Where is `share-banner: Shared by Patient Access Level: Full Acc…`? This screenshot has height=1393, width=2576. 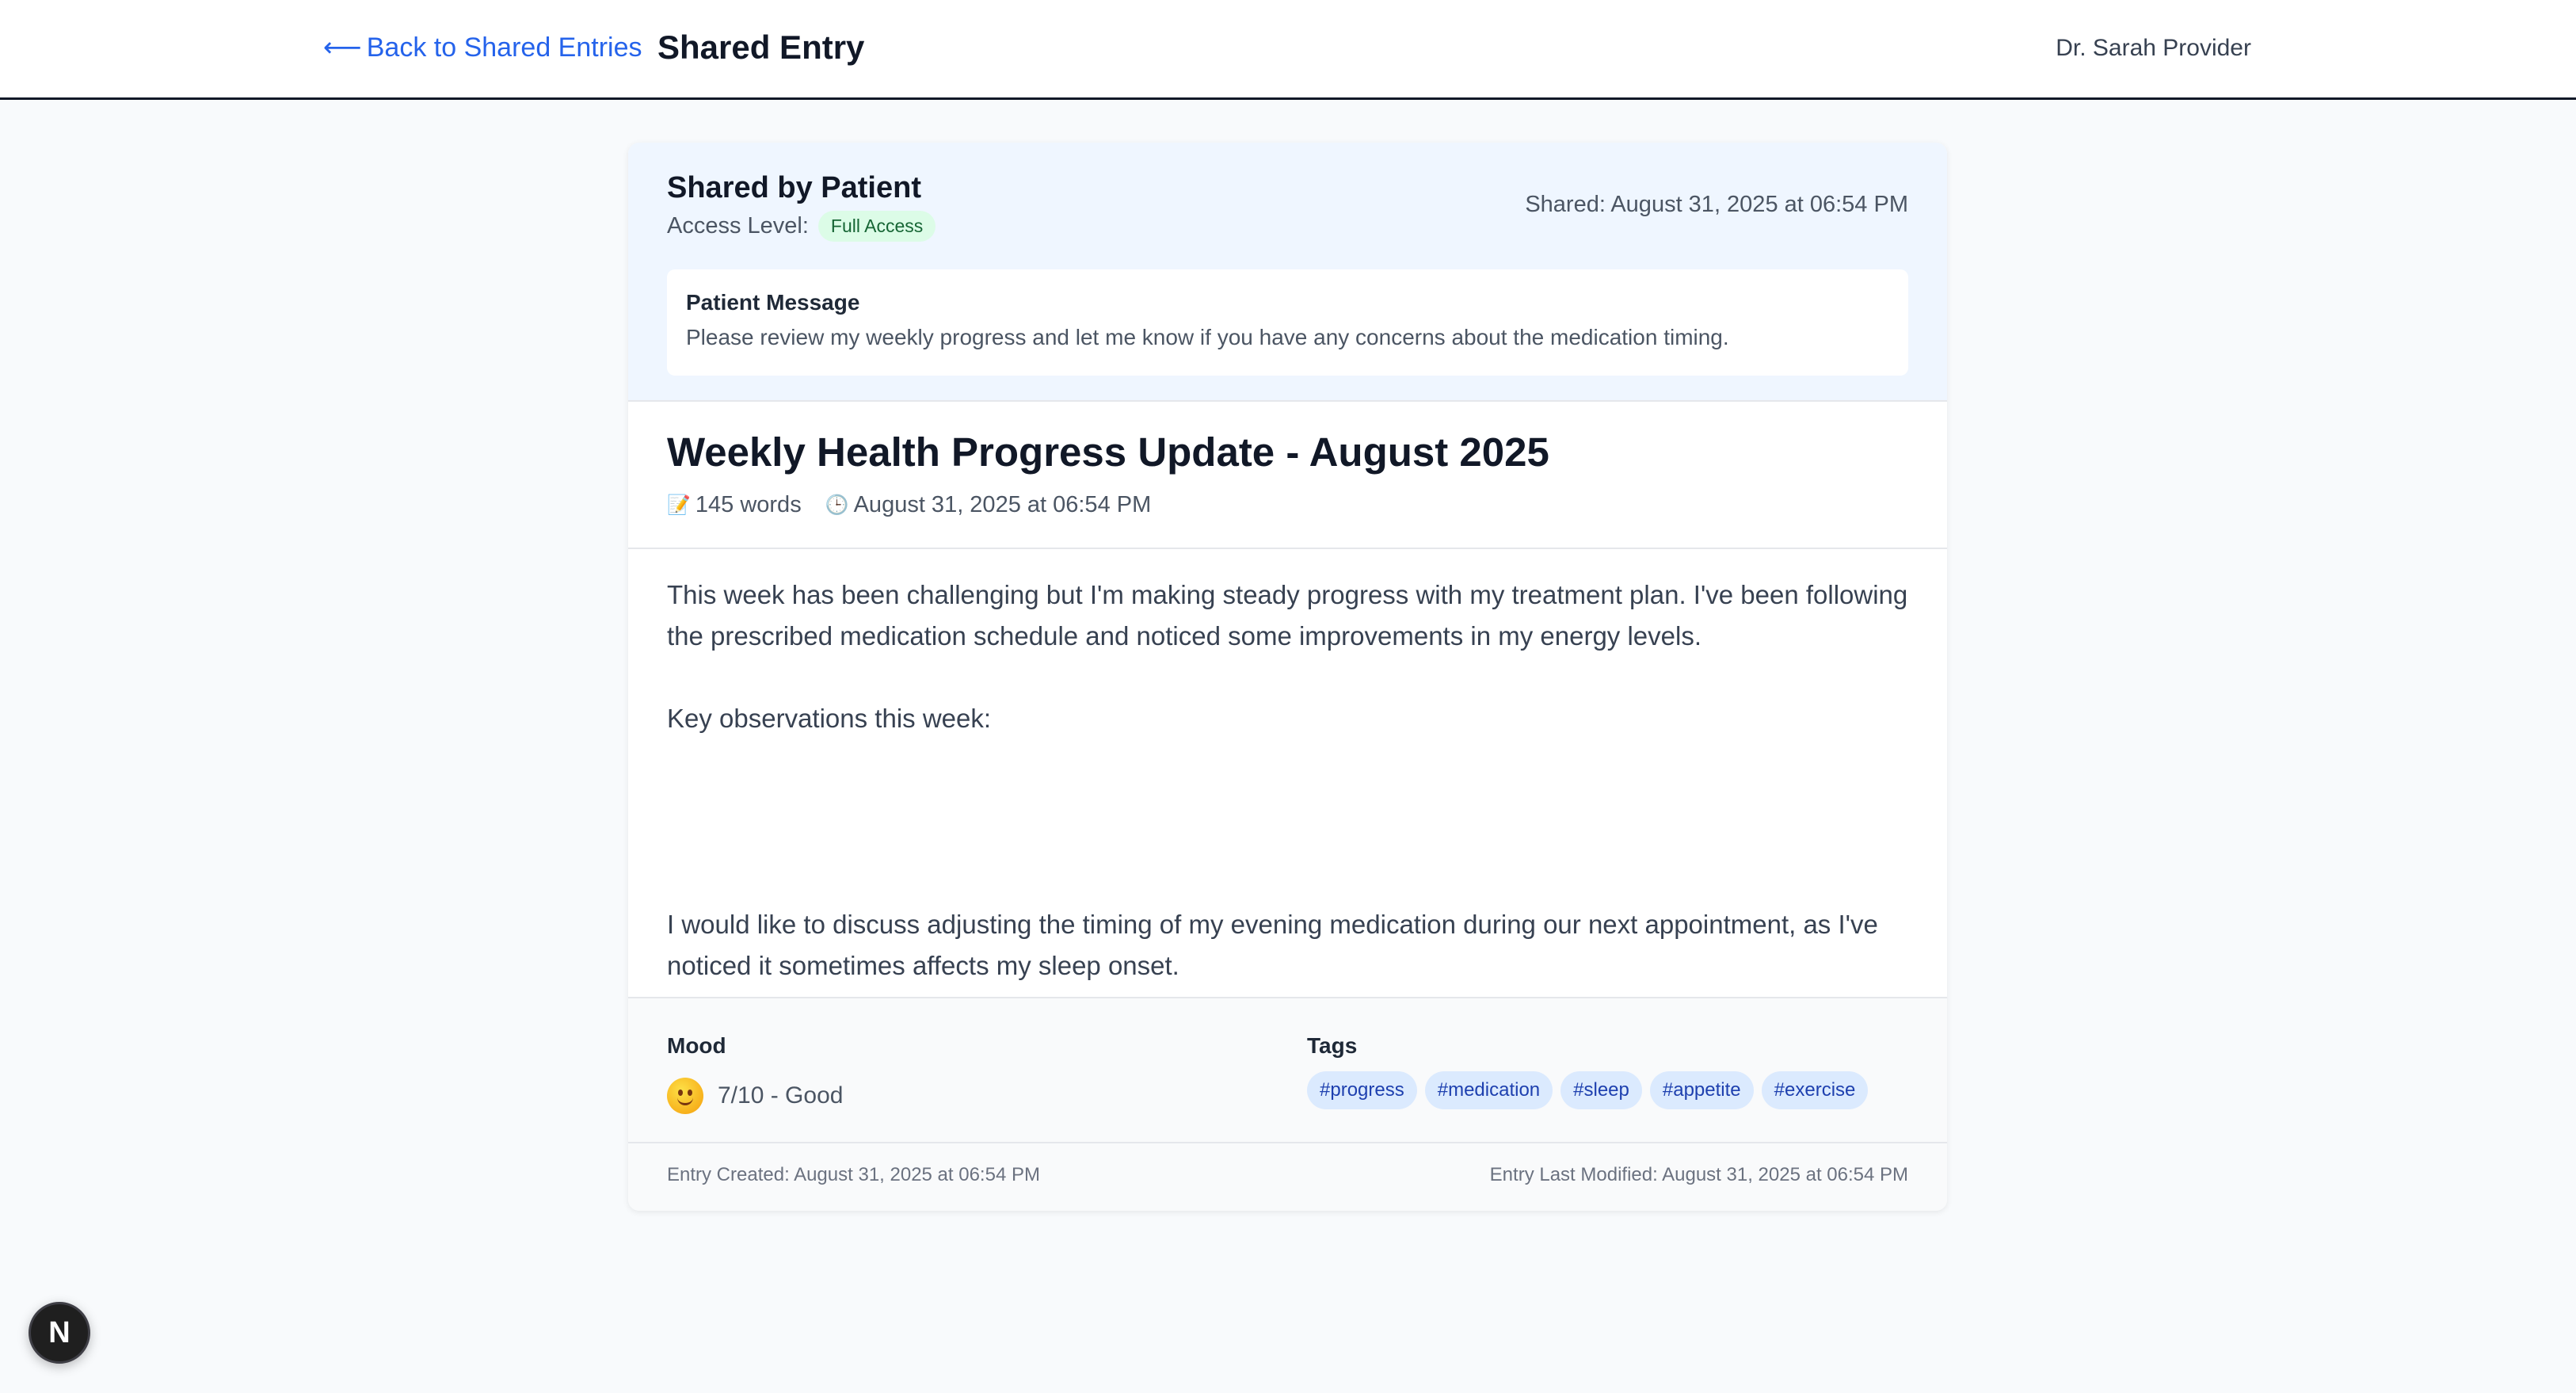
share-banner: Shared by Patient Access Level: Full Acc… is located at coordinates (1287, 272).